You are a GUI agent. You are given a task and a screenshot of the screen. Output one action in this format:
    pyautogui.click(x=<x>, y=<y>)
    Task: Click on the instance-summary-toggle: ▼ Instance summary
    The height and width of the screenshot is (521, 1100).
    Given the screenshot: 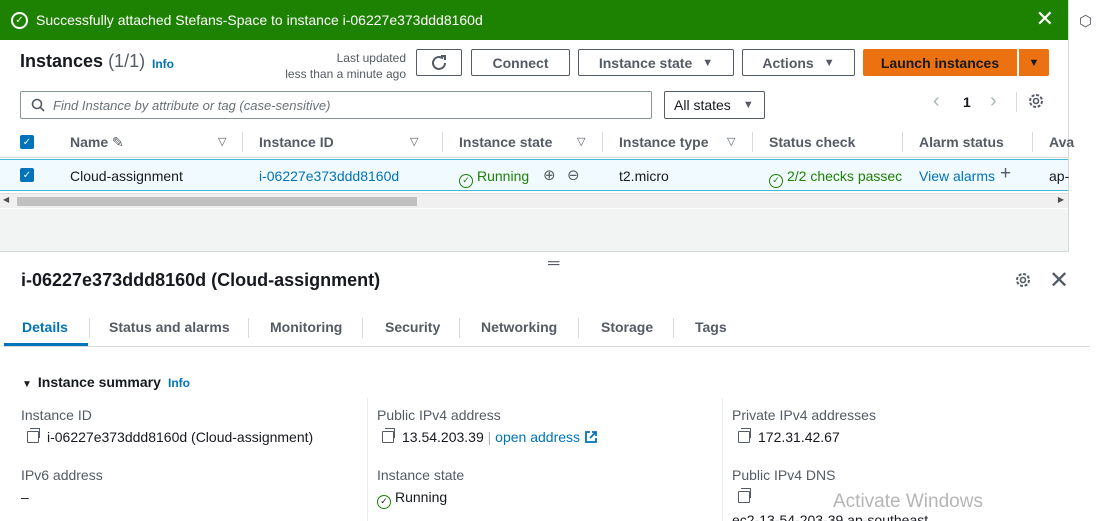 What is the action you would take?
    pyautogui.click(x=91, y=382)
    